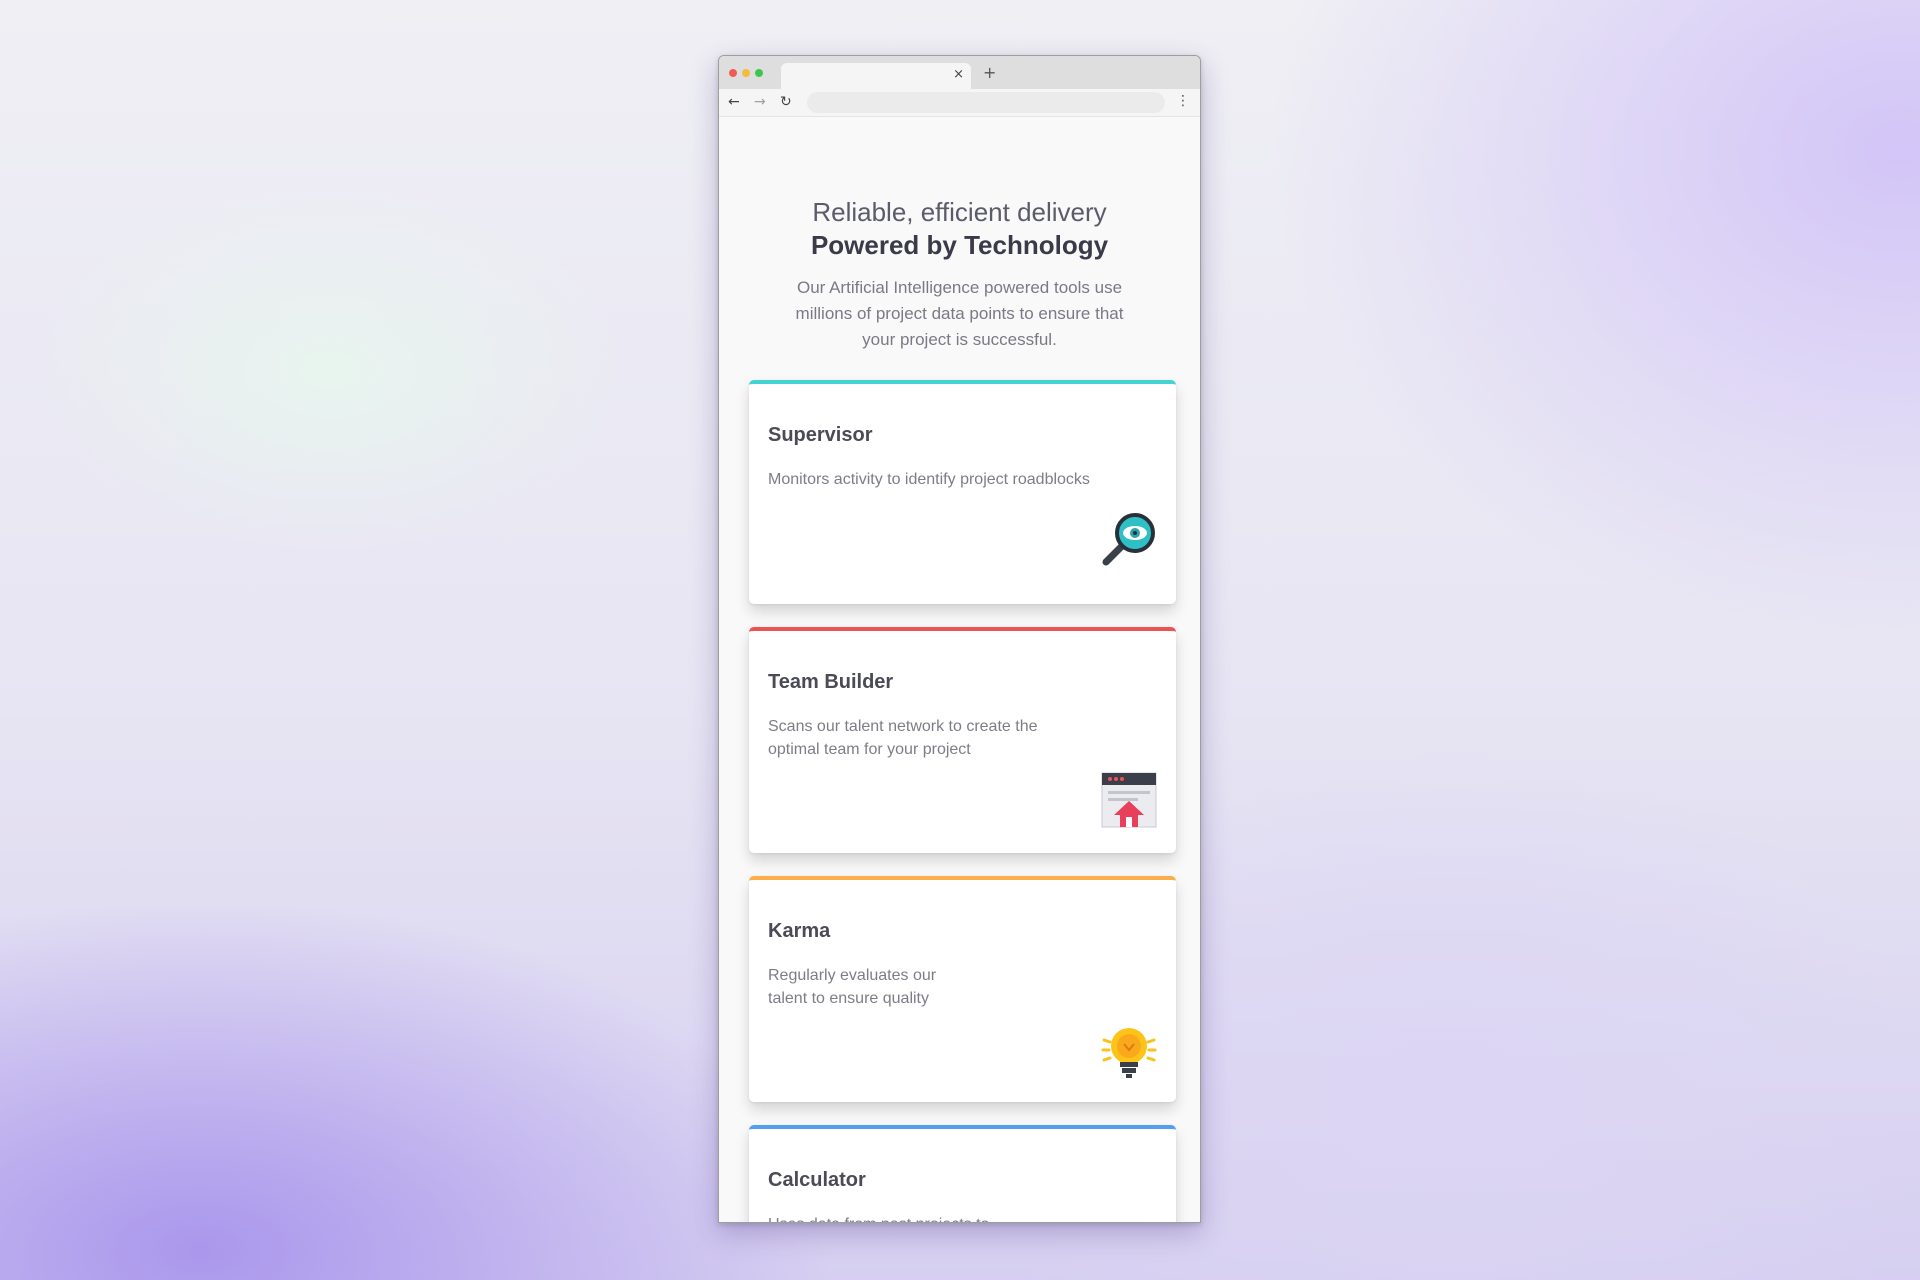 The image size is (1920, 1280). I want to click on close-window-button, so click(733, 73).